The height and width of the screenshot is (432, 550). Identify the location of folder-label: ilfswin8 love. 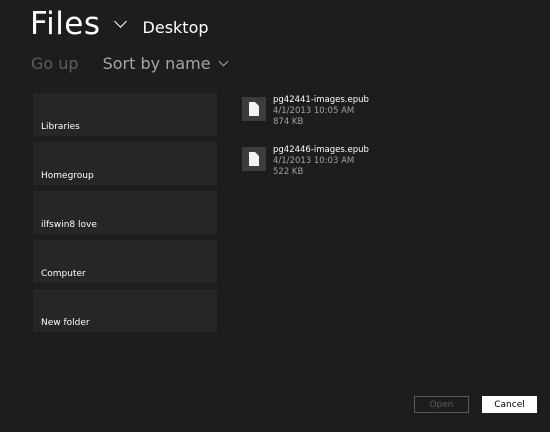
(69, 225).